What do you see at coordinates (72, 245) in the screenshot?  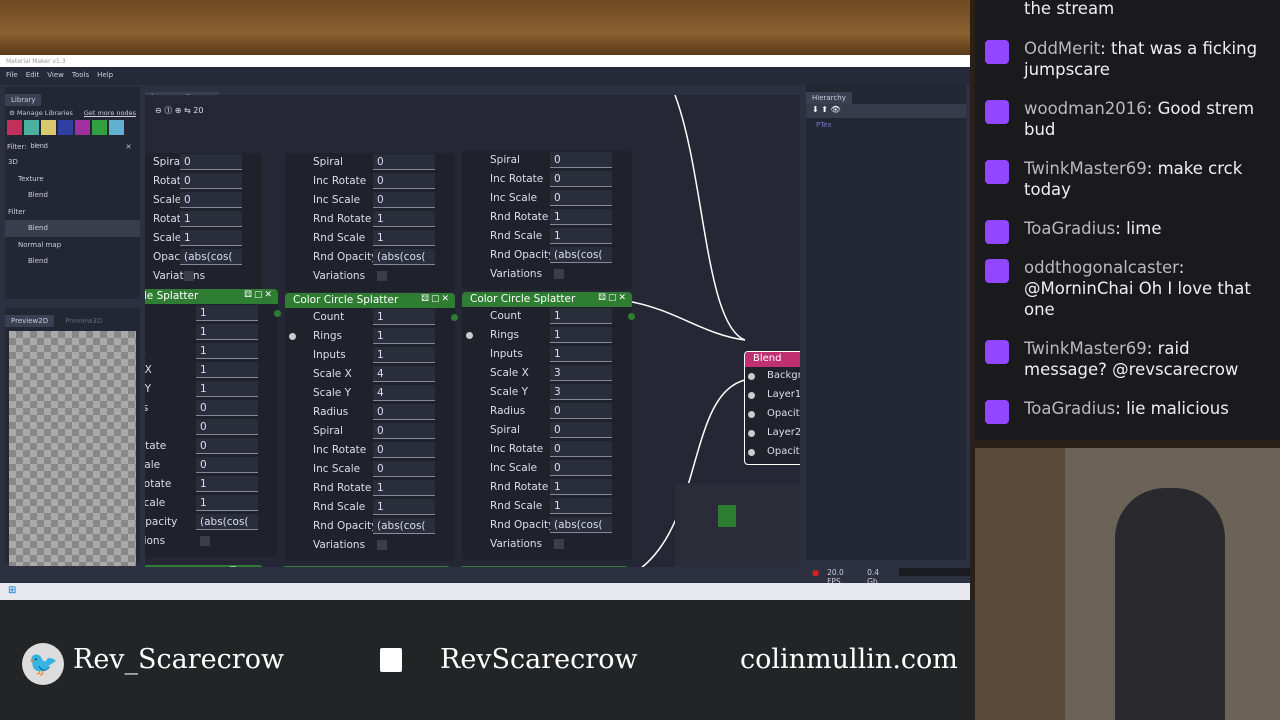 I see `library-item: Normal map` at bounding box center [72, 245].